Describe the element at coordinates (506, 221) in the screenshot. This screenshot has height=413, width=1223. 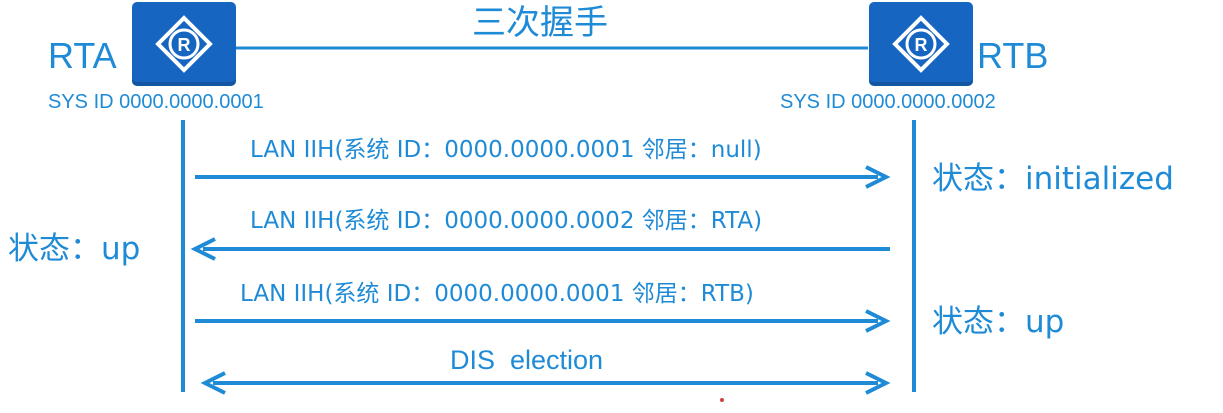
I see `message-2-label: LAN IIH(系统 ID：0000.0000.0002 邻居：RTA)` at that location.